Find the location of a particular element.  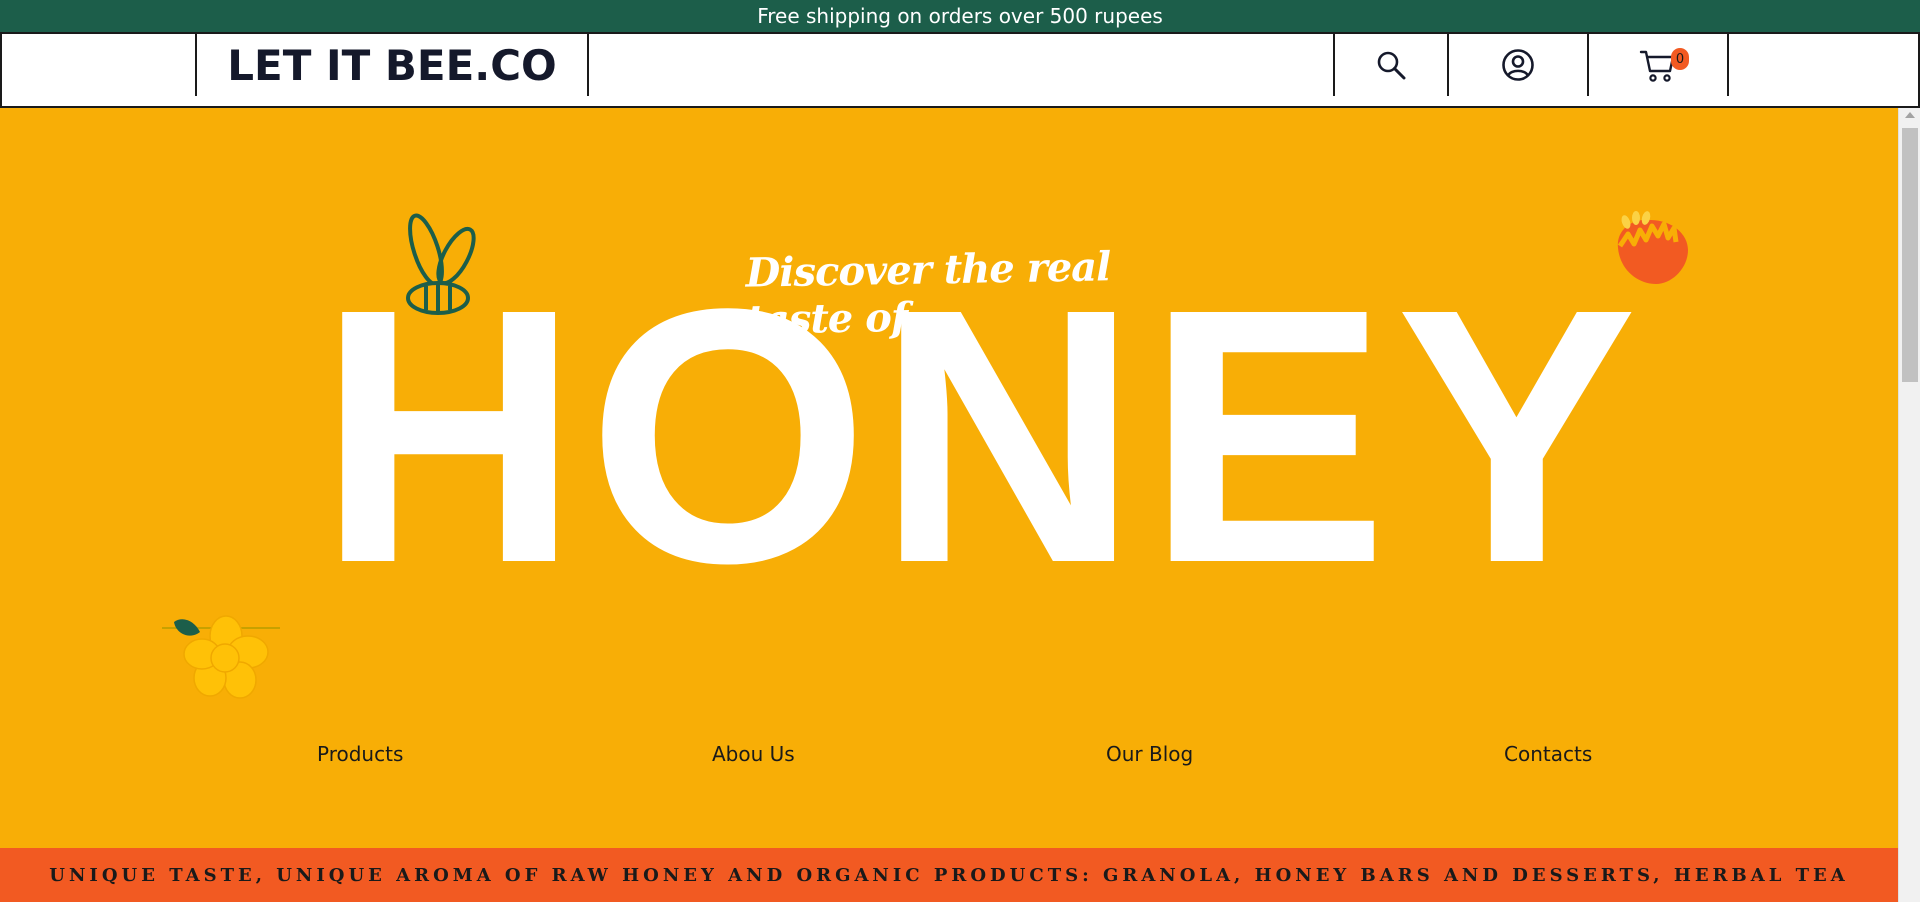

announcement-text: Free shipping on orders over 500 rupees is located at coordinates (960, 16).